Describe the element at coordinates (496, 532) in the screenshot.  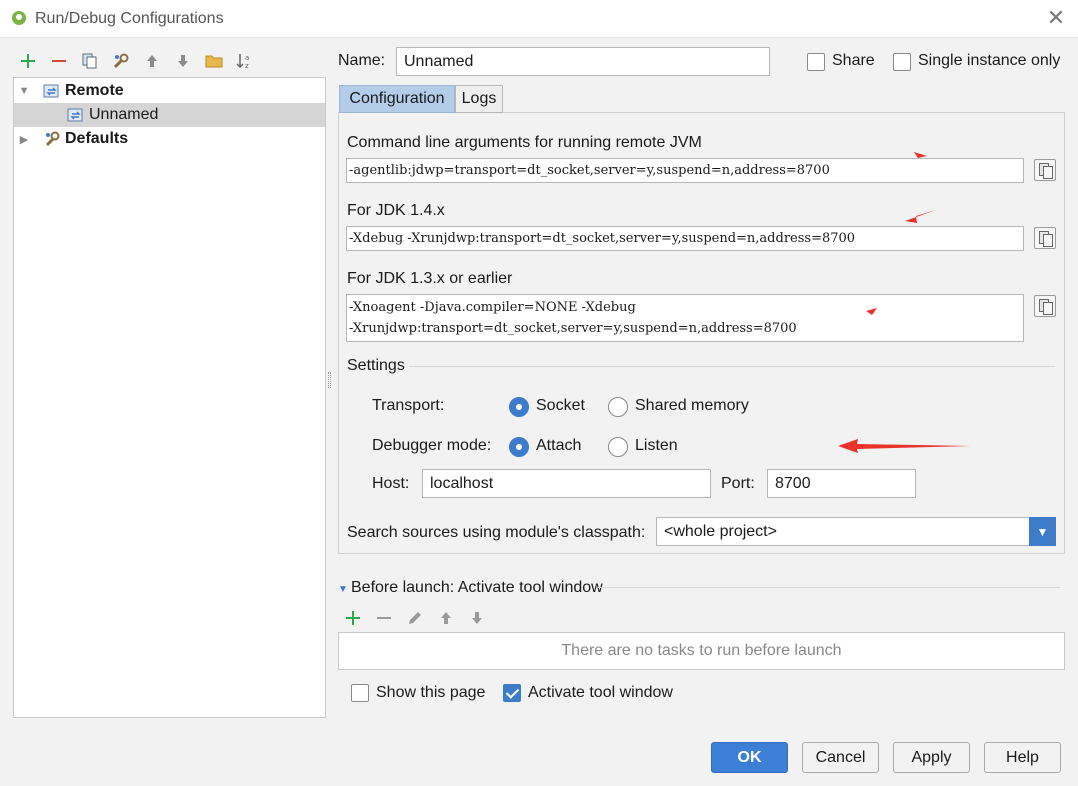
I see `search-sources-label: Search sources using module's classpath:` at that location.